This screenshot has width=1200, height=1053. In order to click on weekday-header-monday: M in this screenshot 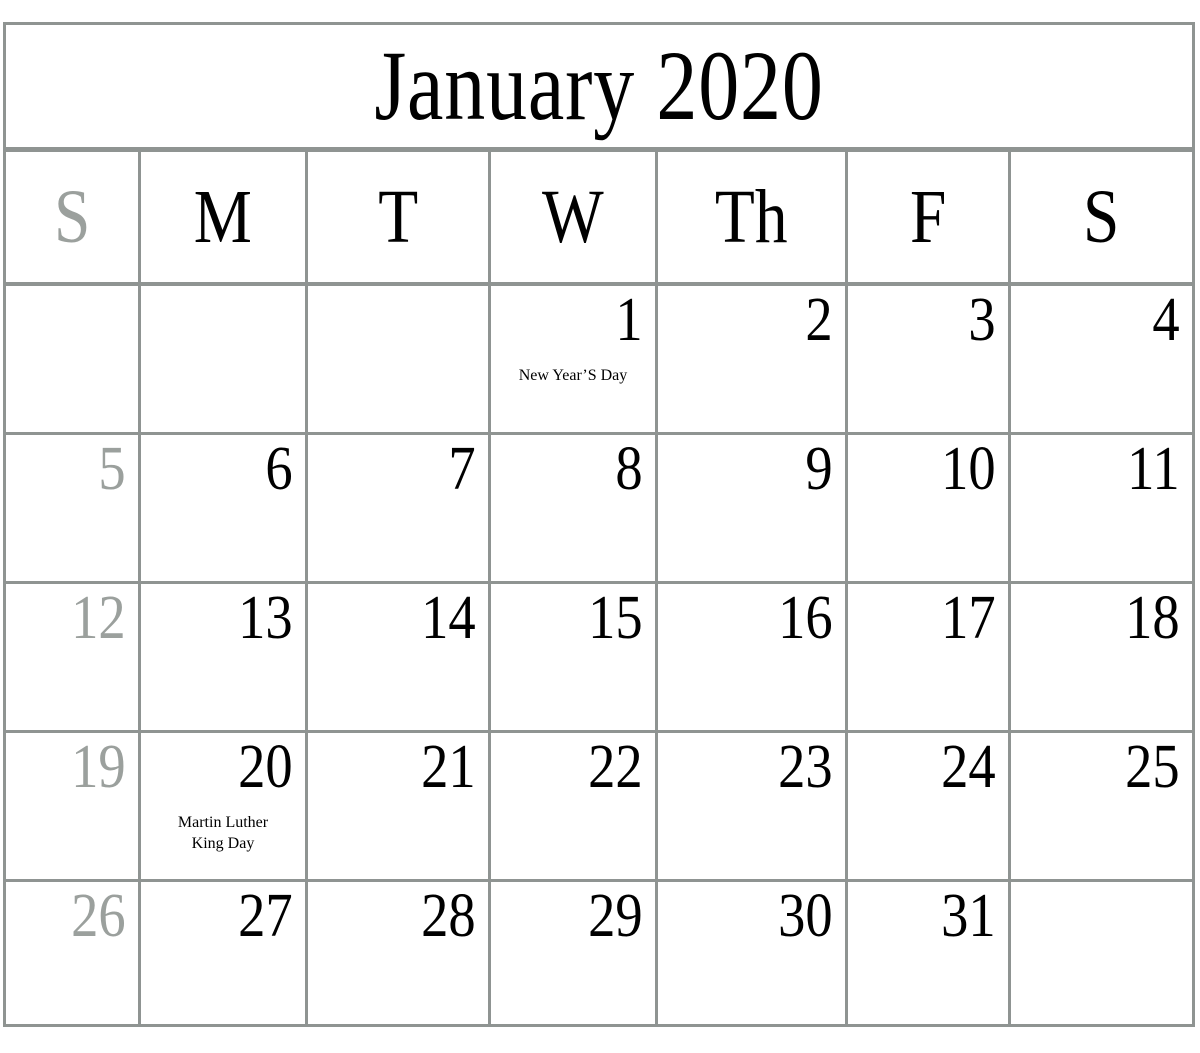, I will do `click(224, 217)`.